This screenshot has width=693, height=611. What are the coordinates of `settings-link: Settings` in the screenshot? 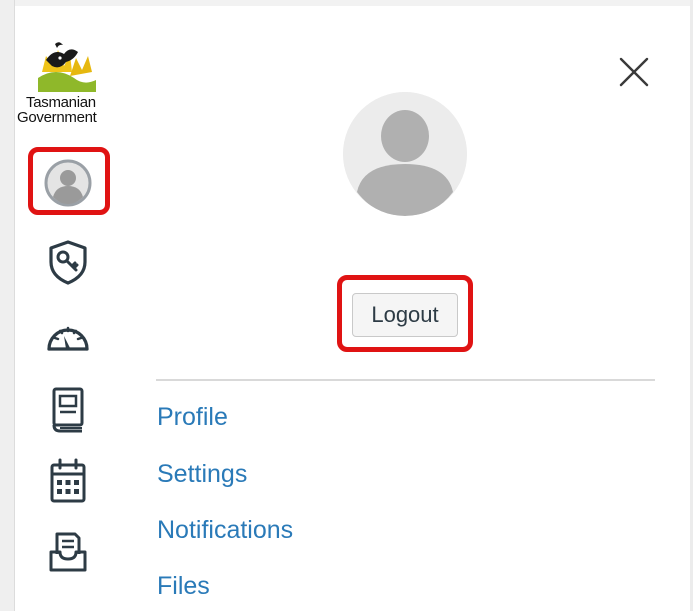 It's located at (202, 474).